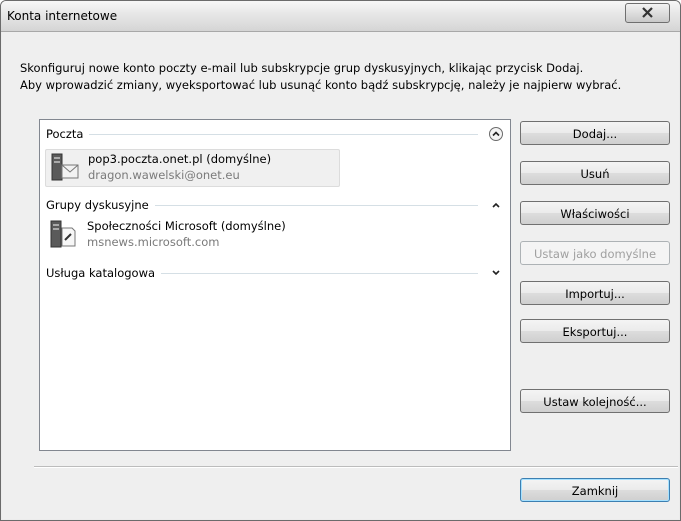 The image size is (681, 521). Describe the element at coordinates (186, 226) in the screenshot. I see `account-name: Społeczności Microsoft (domyślne)` at that location.